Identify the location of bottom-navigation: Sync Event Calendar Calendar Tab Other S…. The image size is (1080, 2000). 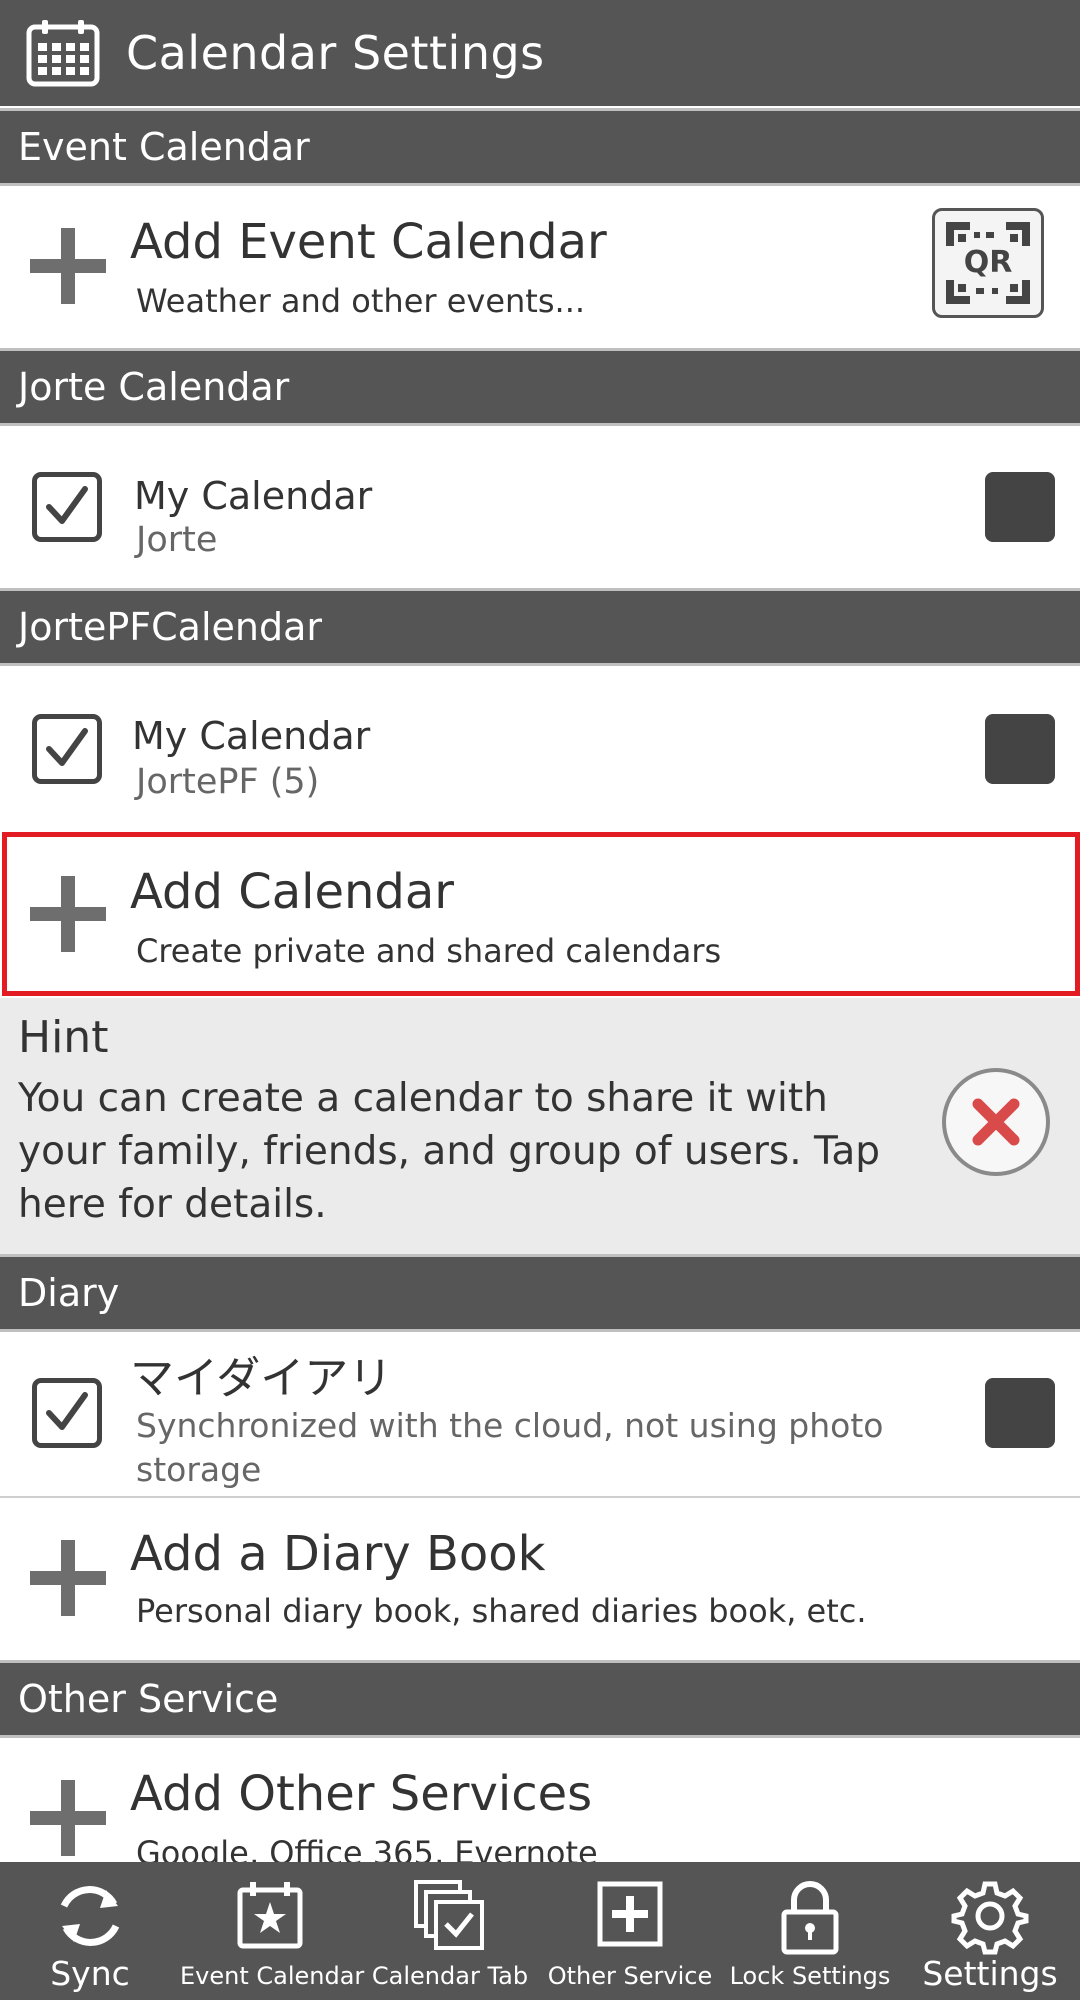
(540, 1931).